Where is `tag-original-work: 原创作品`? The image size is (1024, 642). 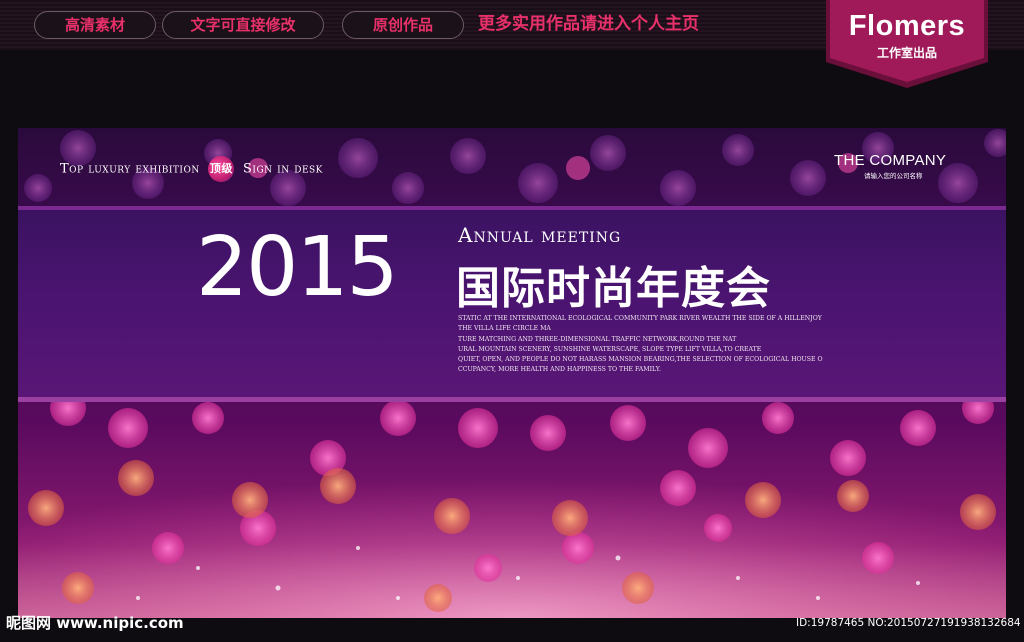
tag-original-work: 原创作品 is located at coordinates (403, 25).